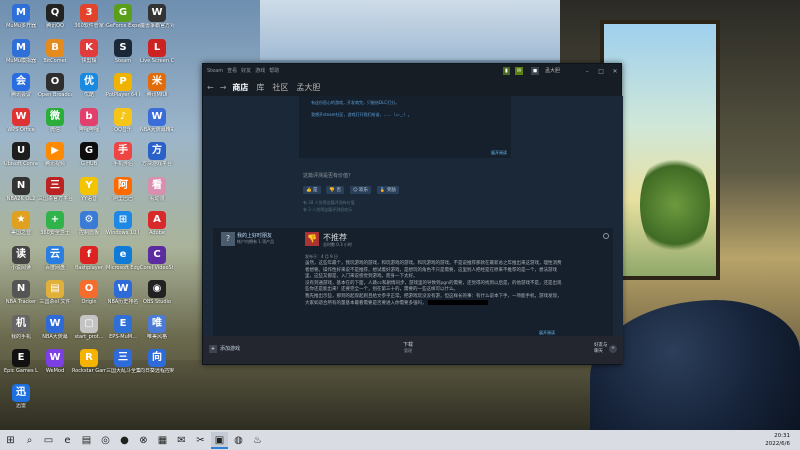 This screenshot has height=450, width=800. I want to click on helpful-prompt: 这篇评测是否有价值？, so click(328, 176).